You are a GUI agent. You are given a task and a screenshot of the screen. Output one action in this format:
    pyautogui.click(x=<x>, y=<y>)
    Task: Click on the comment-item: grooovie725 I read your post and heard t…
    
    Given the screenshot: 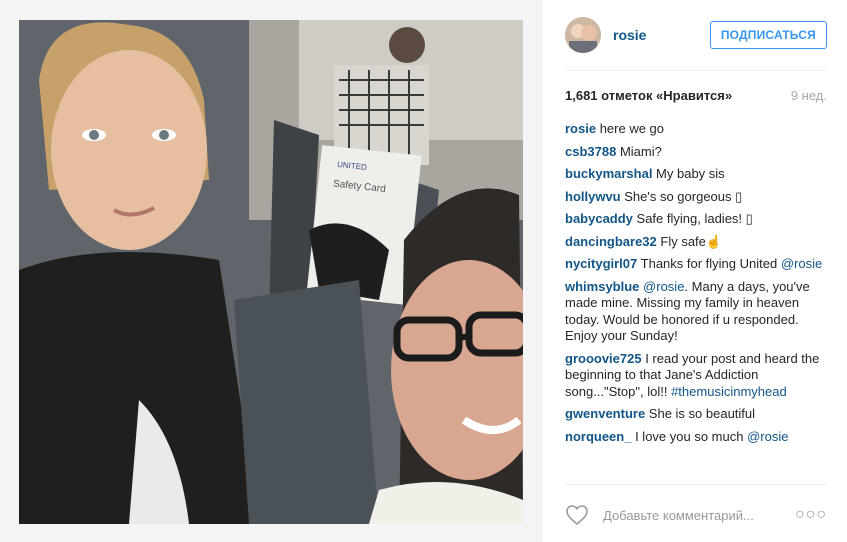 What is the action you would take?
    pyautogui.click(x=697, y=376)
    